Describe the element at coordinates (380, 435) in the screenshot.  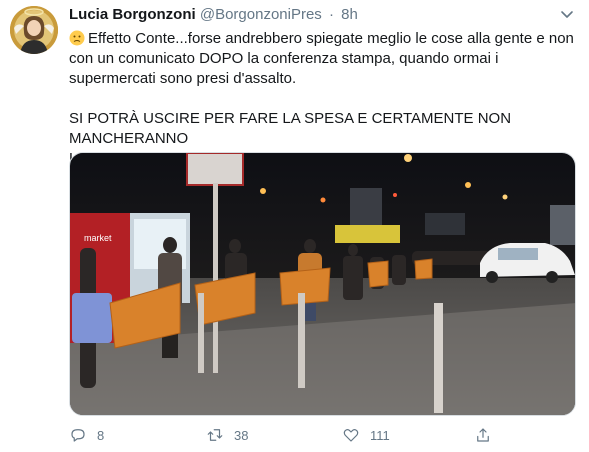
I see `like-count: 111` at that location.